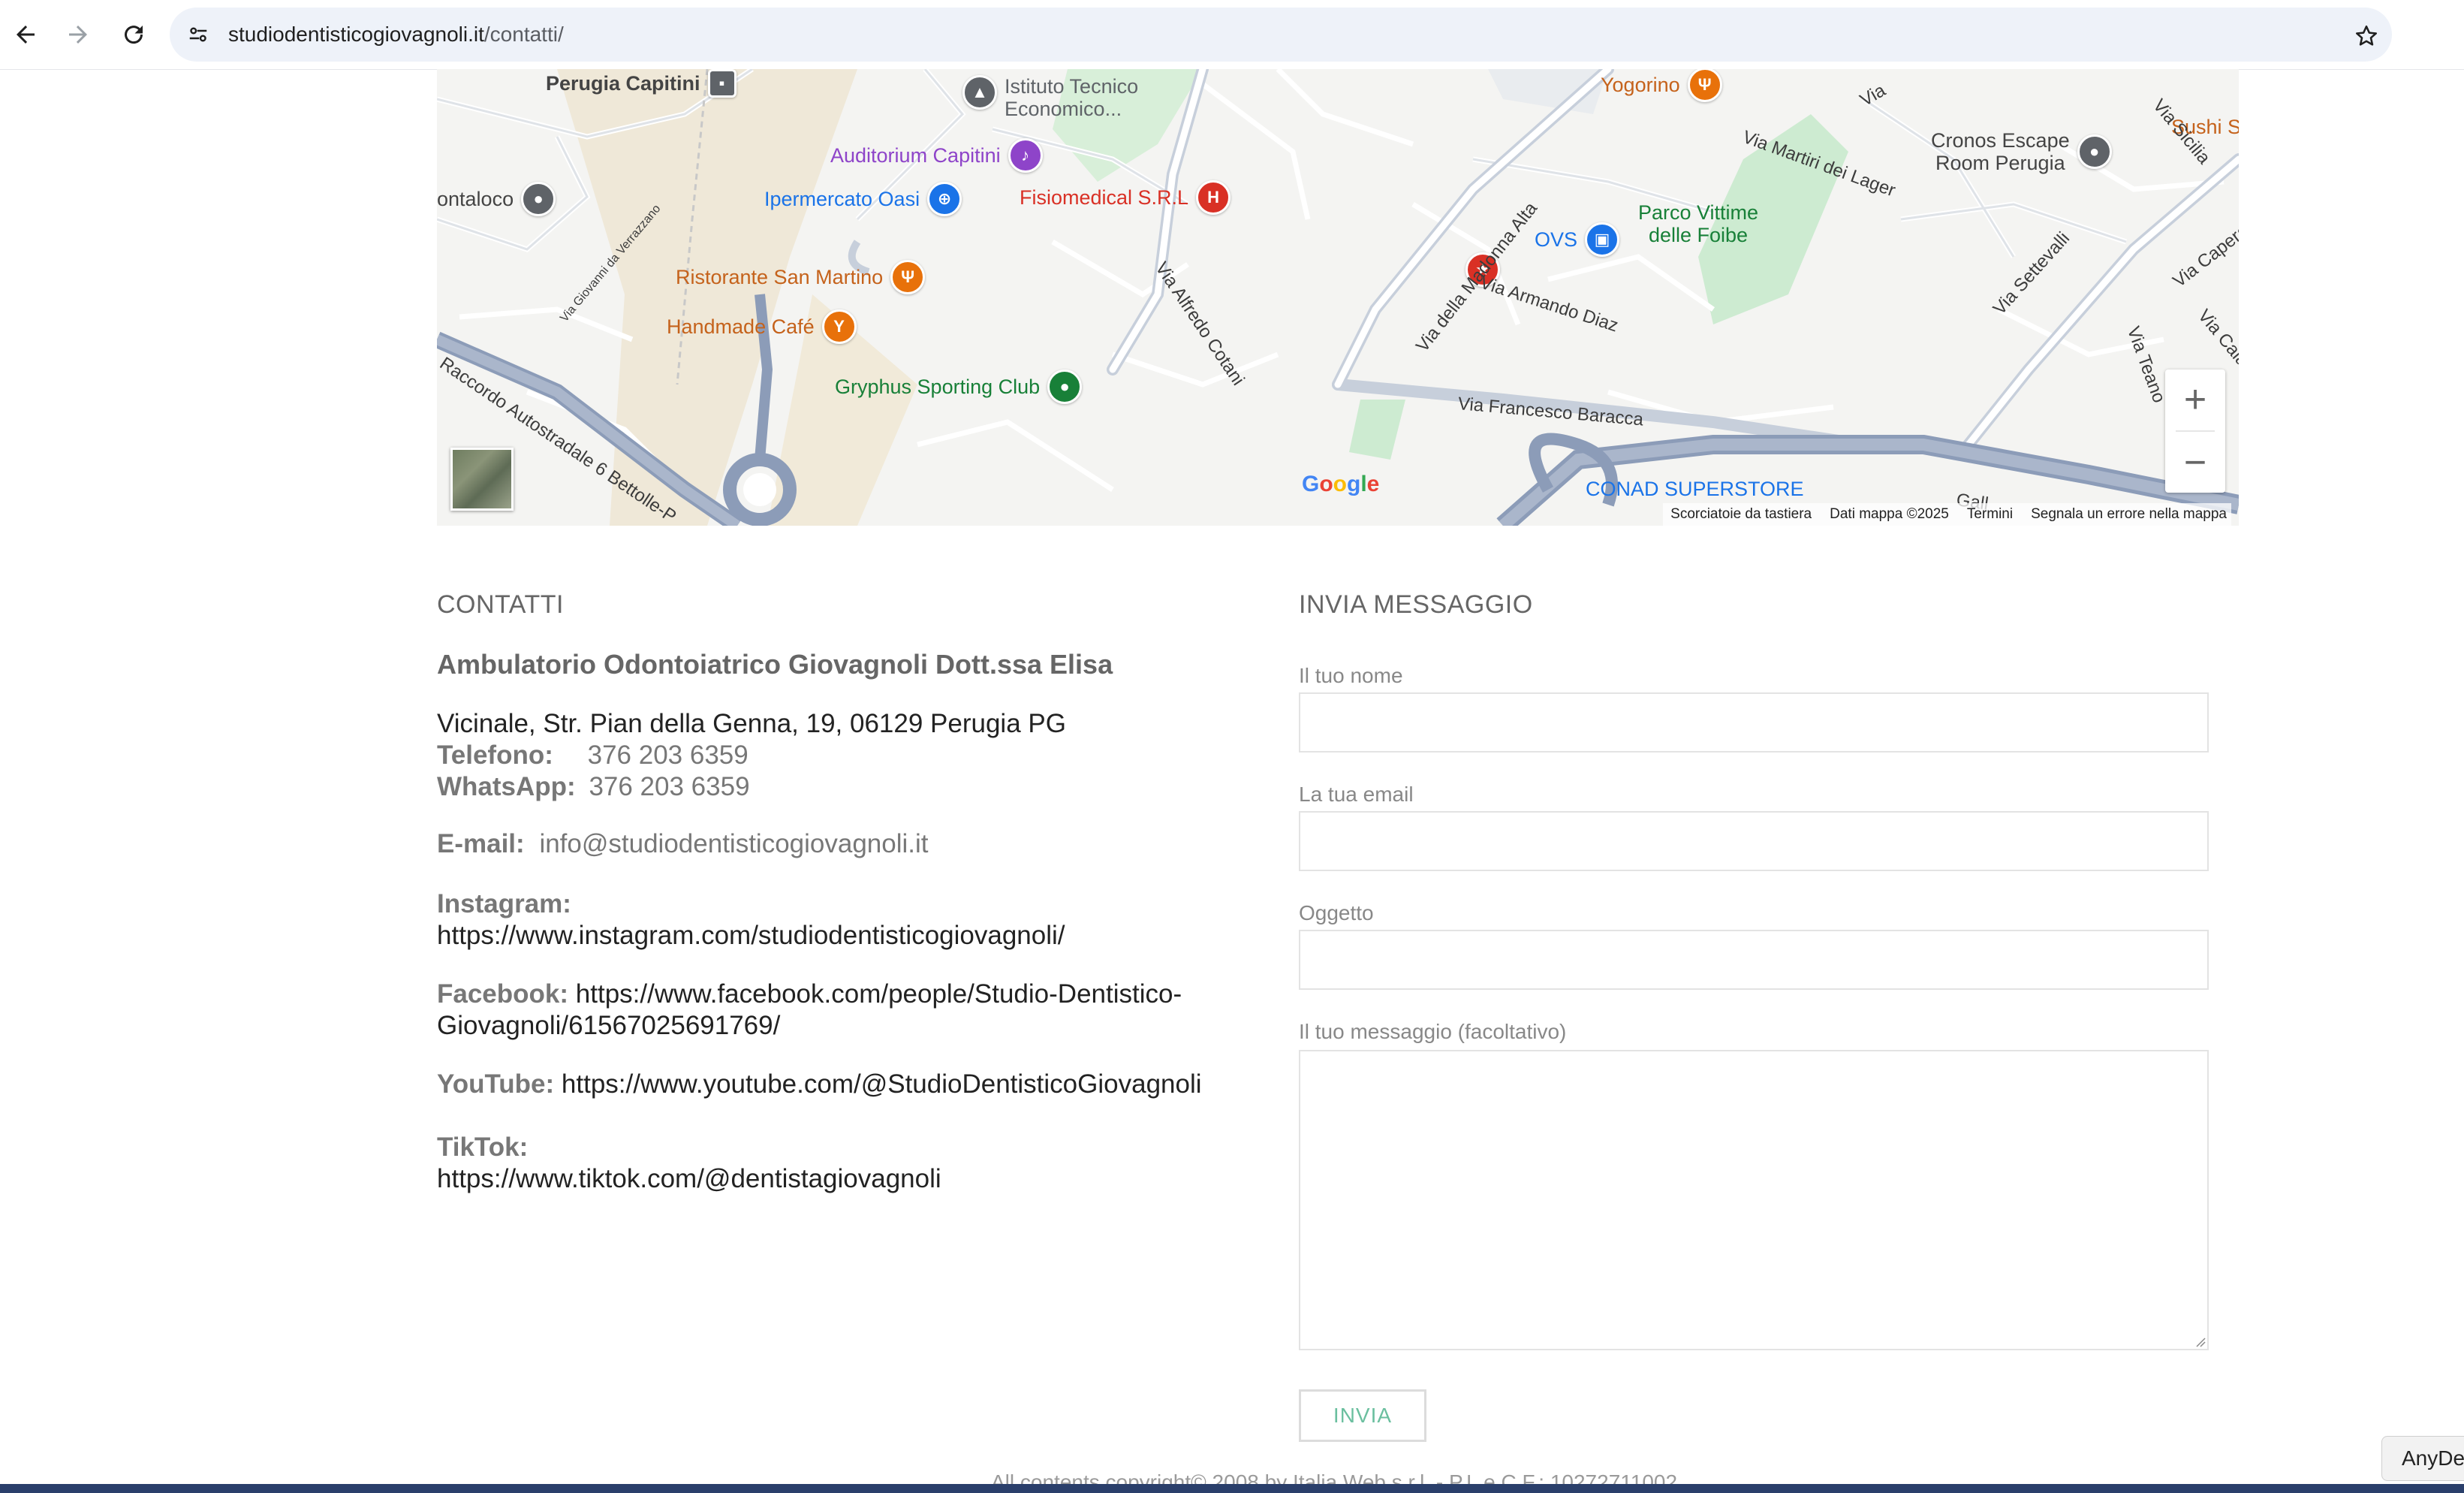 This screenshot has width=2464, height=1493. Describe the element at coordinates (668, 755) in the screenshot. I see `phone-value: 376 203 6359` at that location.